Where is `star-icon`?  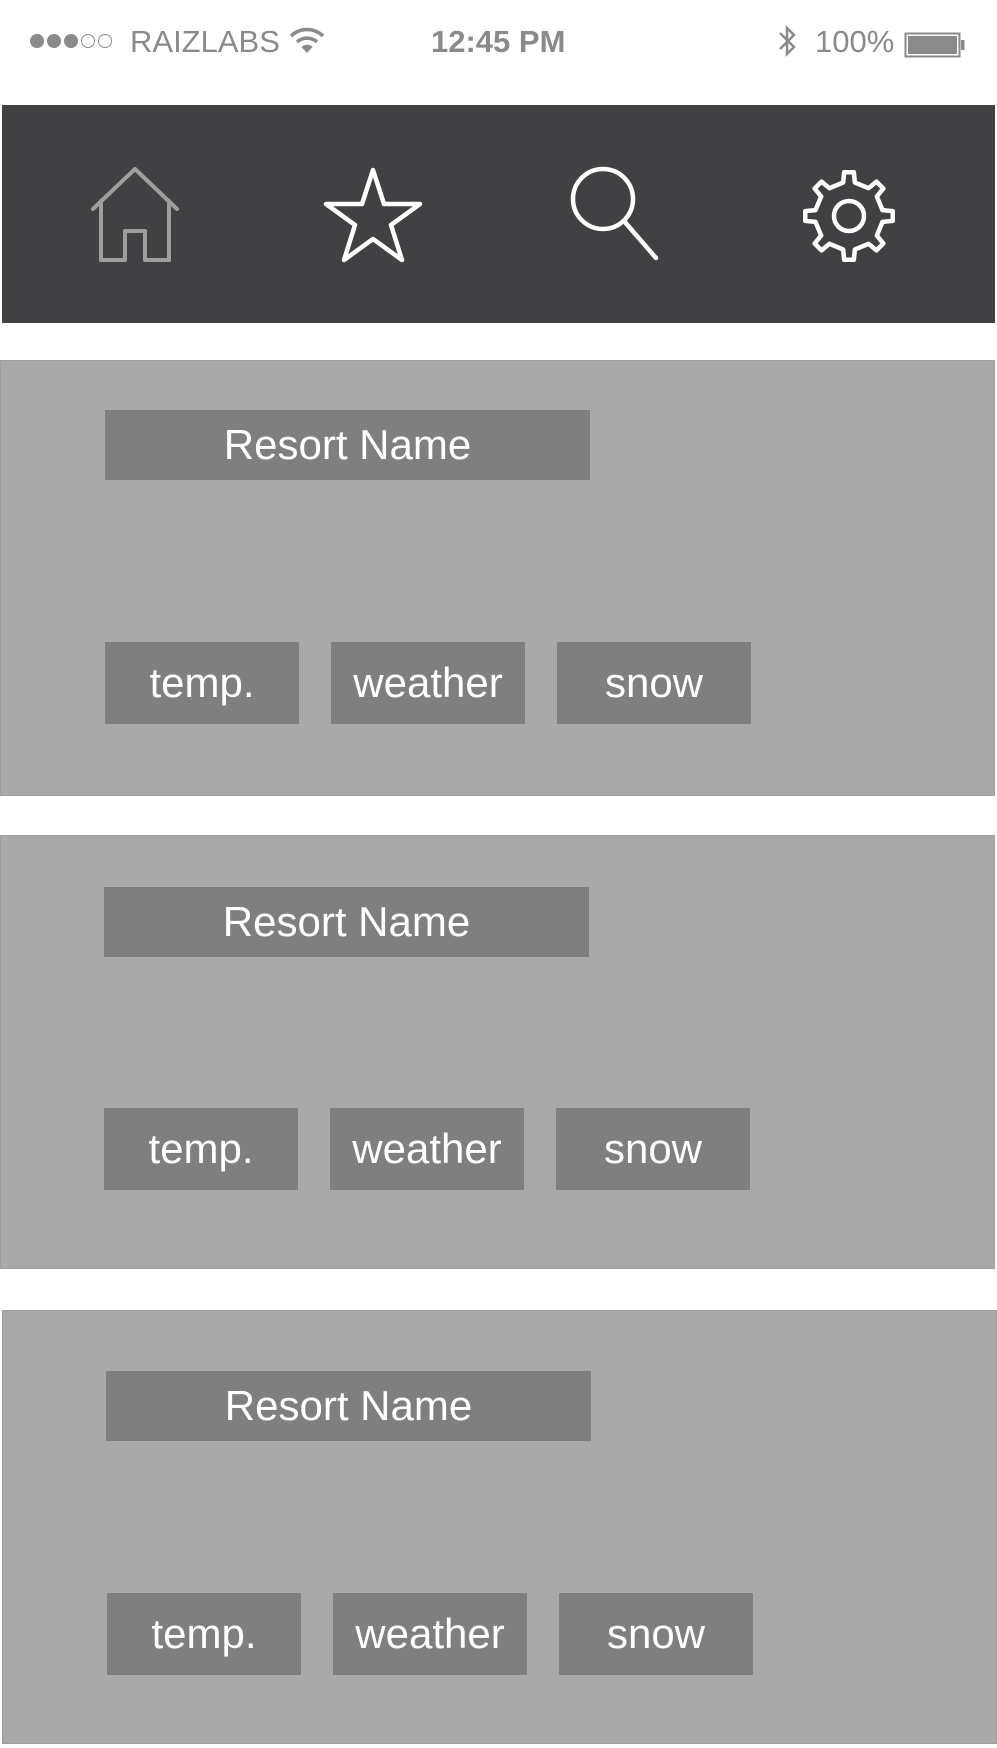
star-icon is located at coordinates (373, 215).